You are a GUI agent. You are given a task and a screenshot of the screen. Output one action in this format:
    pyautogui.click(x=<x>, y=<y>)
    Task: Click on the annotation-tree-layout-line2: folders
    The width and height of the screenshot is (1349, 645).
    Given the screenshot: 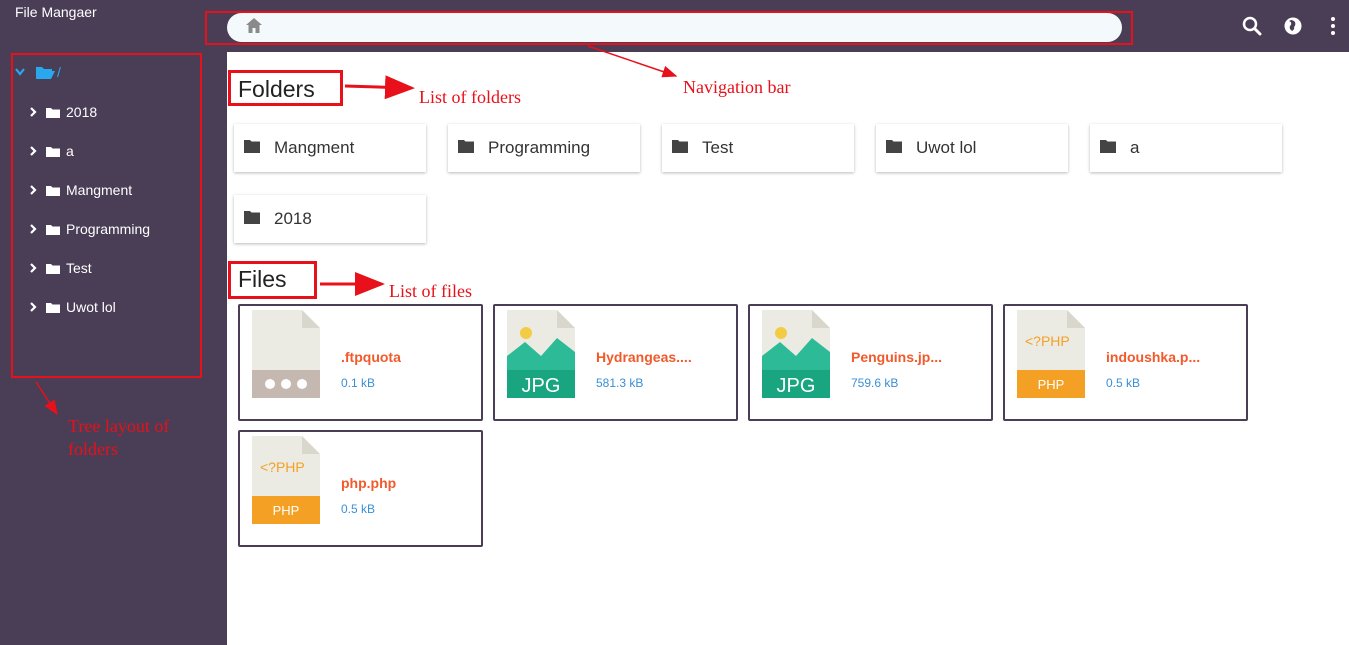 What is the action you would take?
    pyautogui.click(x=93, y=449)
    